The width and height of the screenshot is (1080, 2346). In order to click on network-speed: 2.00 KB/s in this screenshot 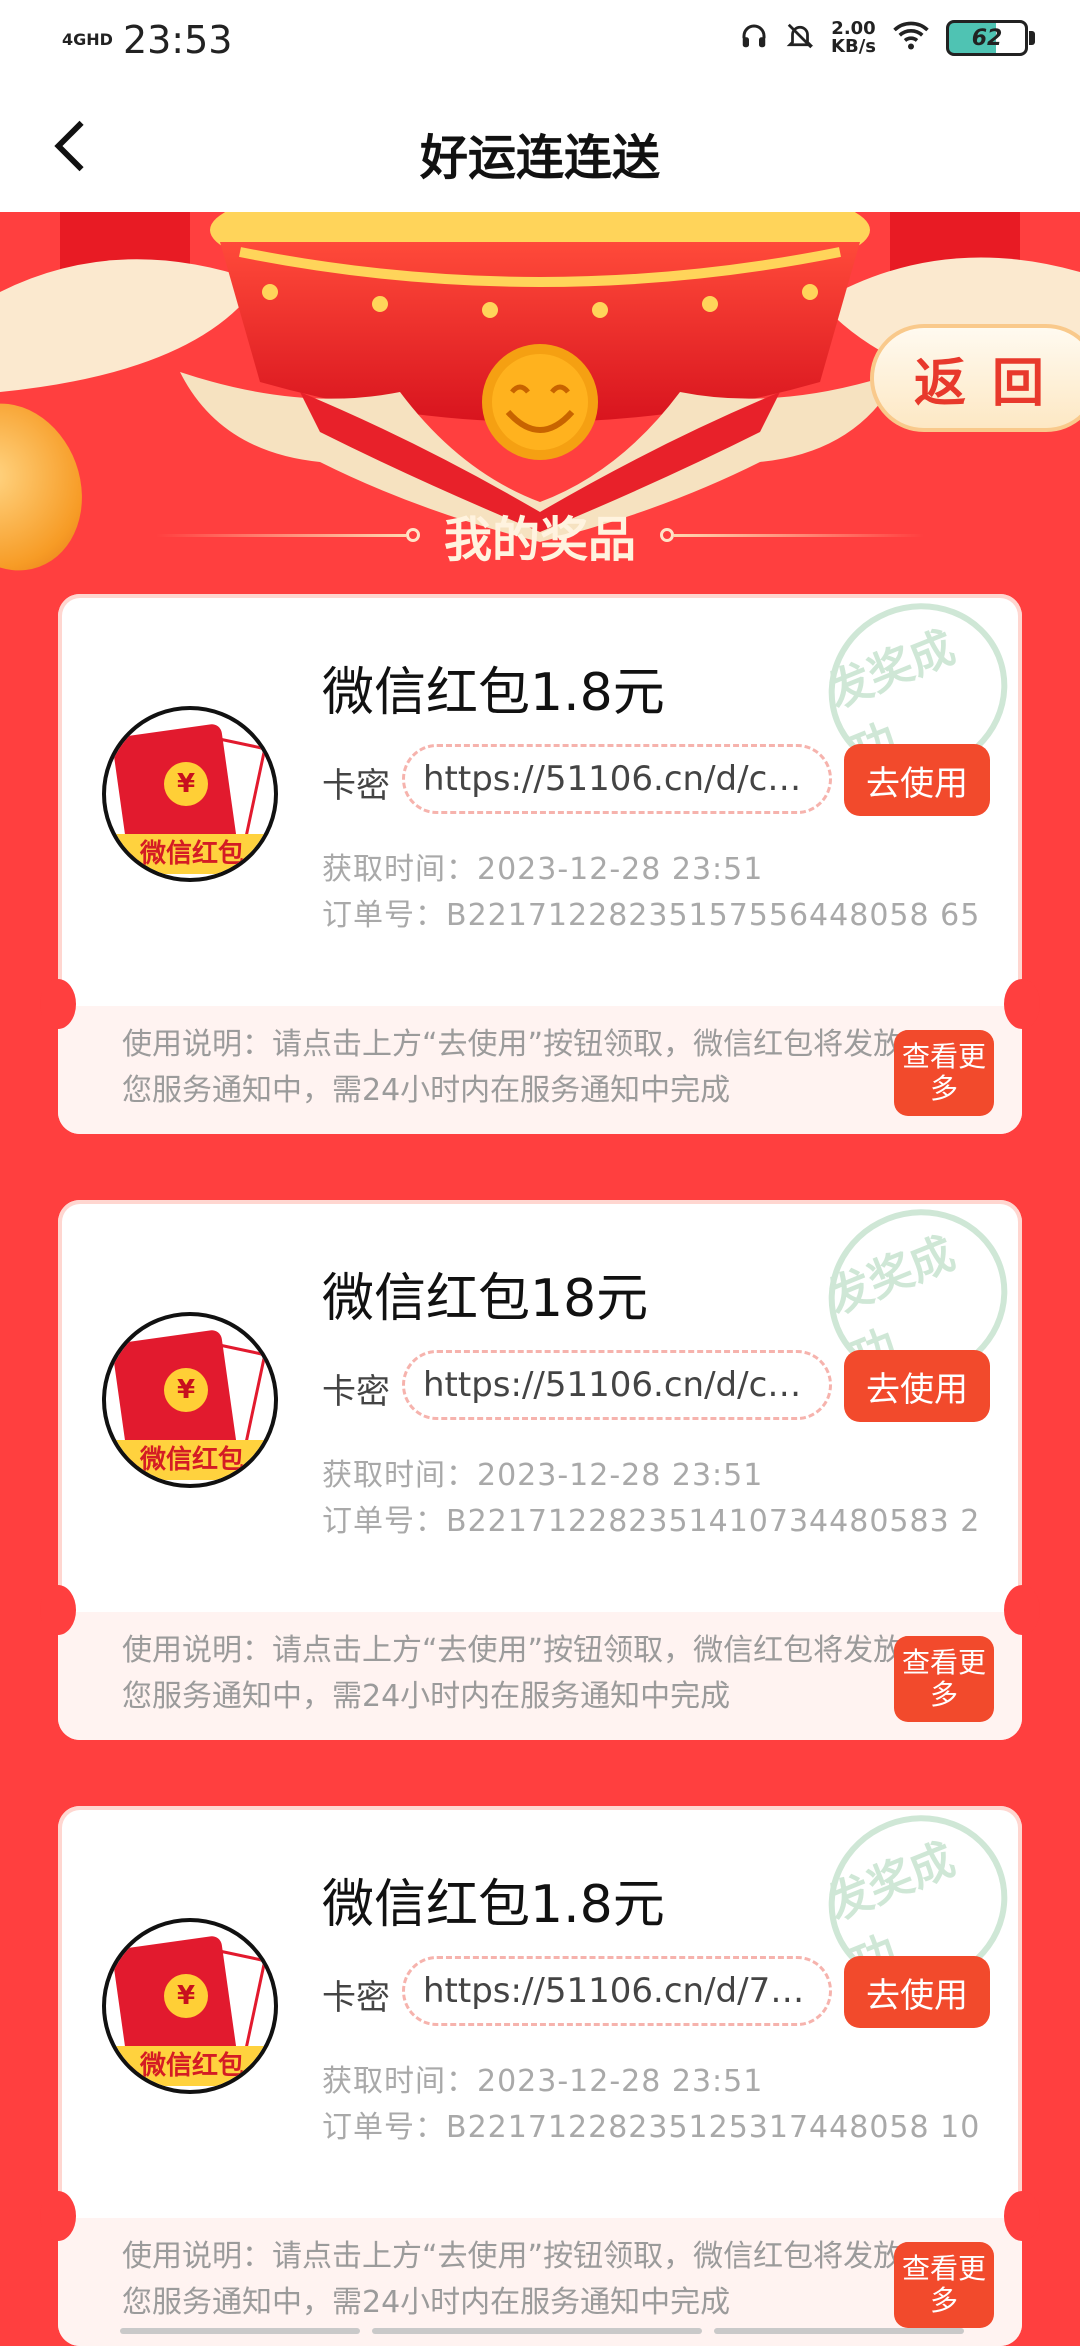, I will do `click(853, 37)`.